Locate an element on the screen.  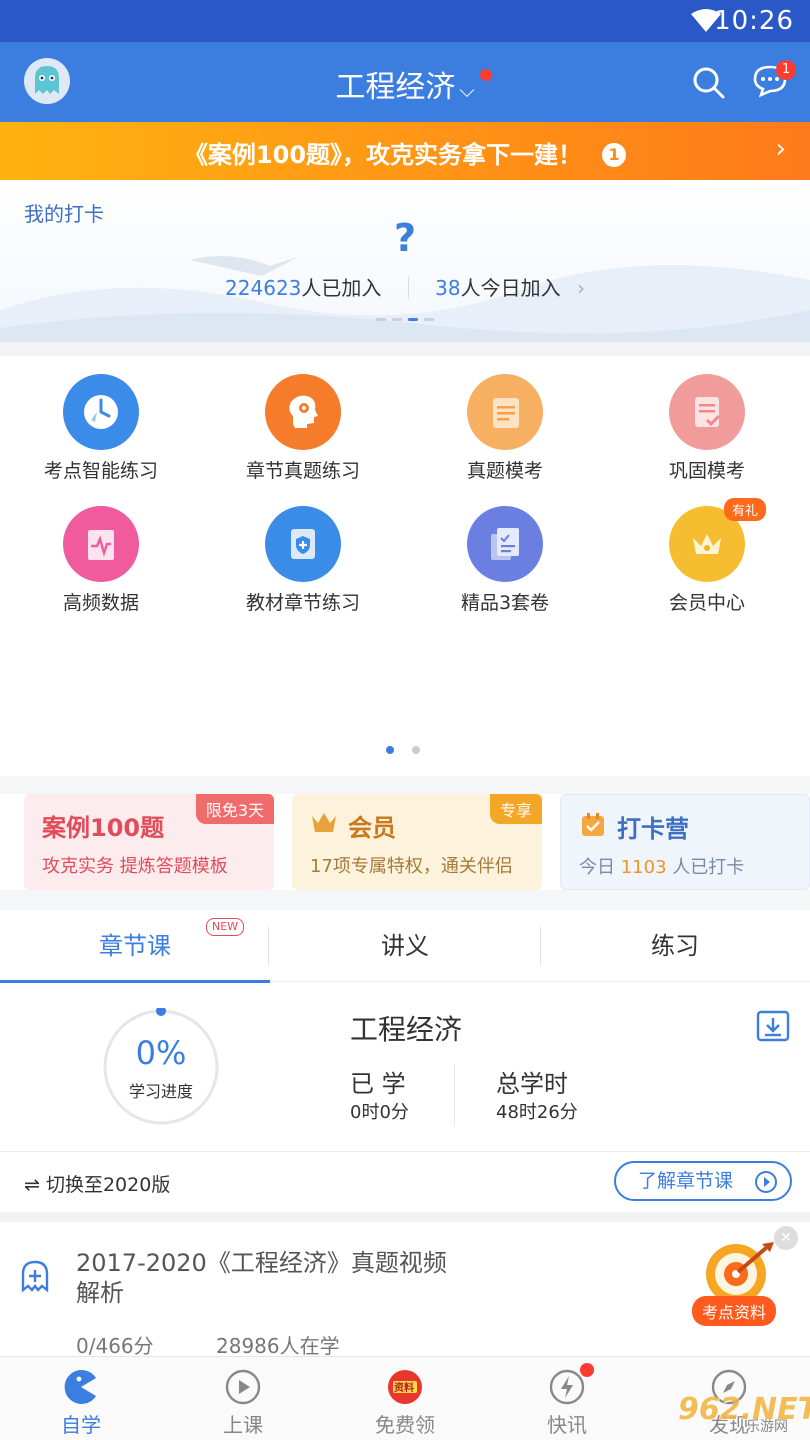
course-title: 工程经济 is located at coordinates (406, 1029).